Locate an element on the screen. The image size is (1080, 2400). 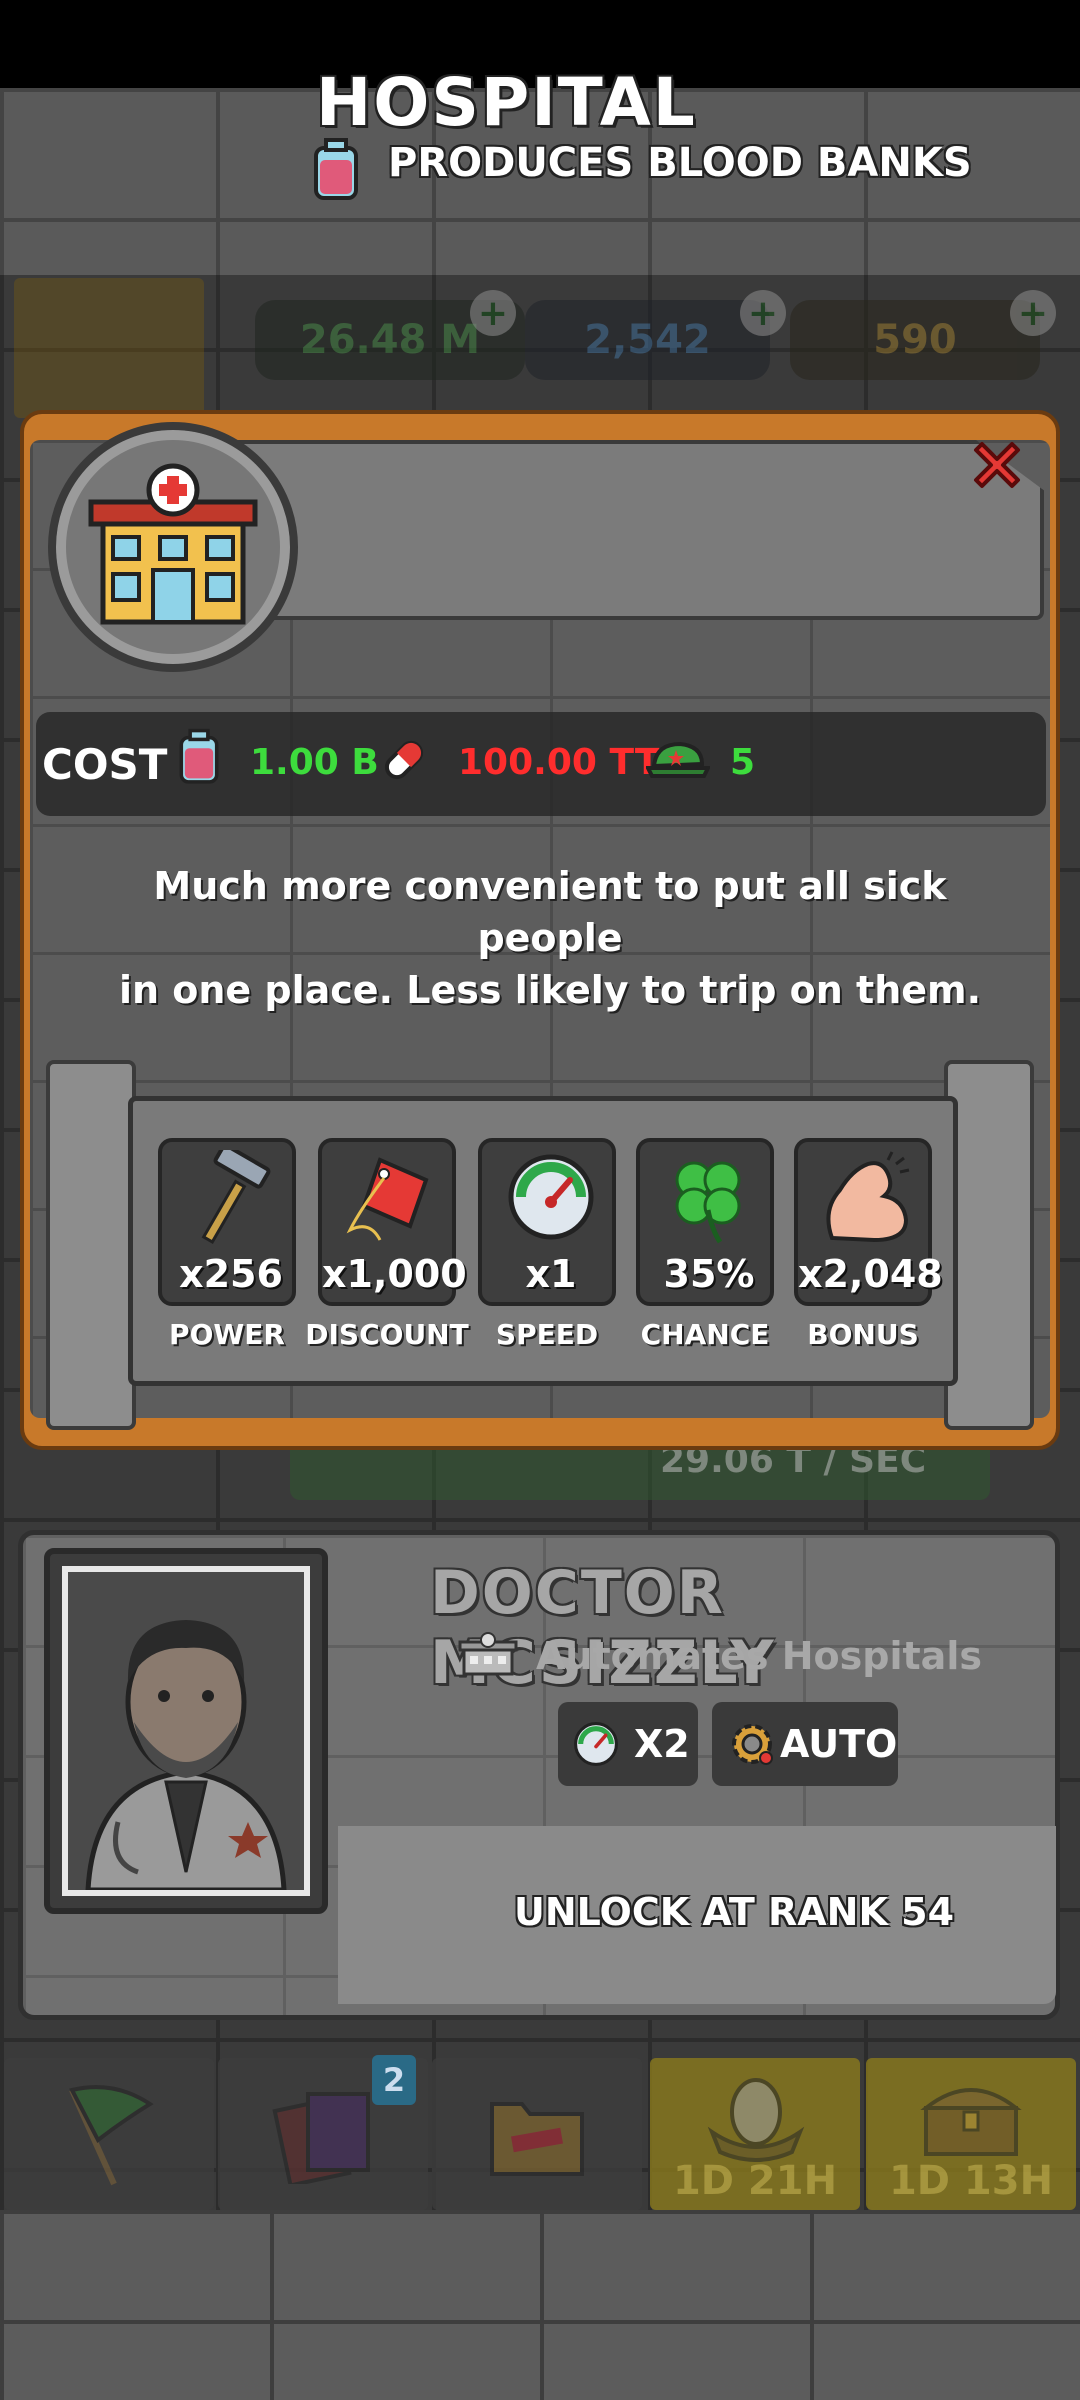
speed-boost-value: X2 is located at coordinates (662, 1744).